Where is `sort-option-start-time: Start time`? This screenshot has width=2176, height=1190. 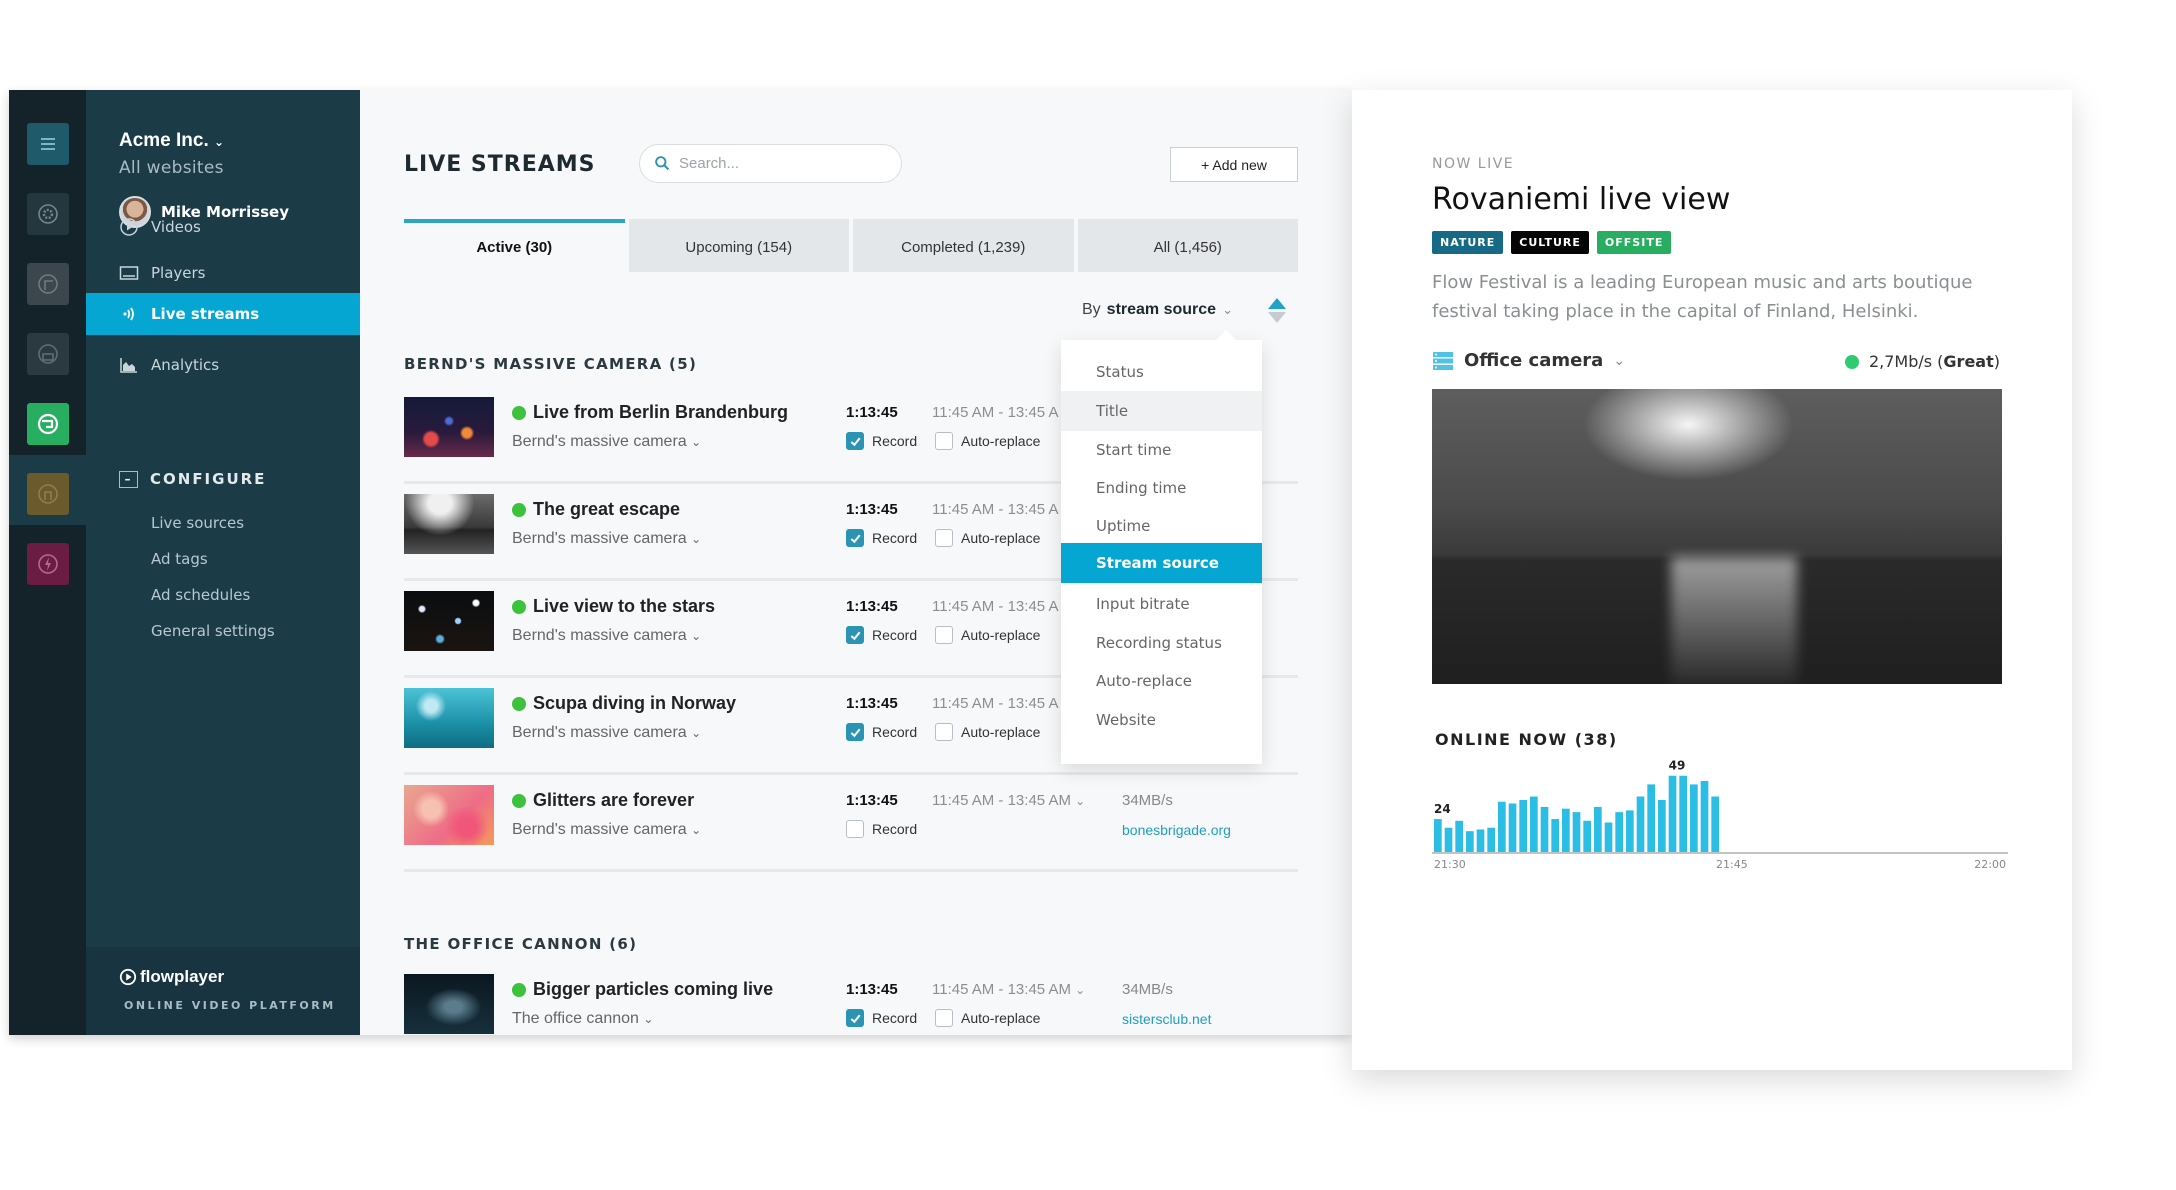 sort-option-start-time: Start time is located at coordinates (1161, 450).